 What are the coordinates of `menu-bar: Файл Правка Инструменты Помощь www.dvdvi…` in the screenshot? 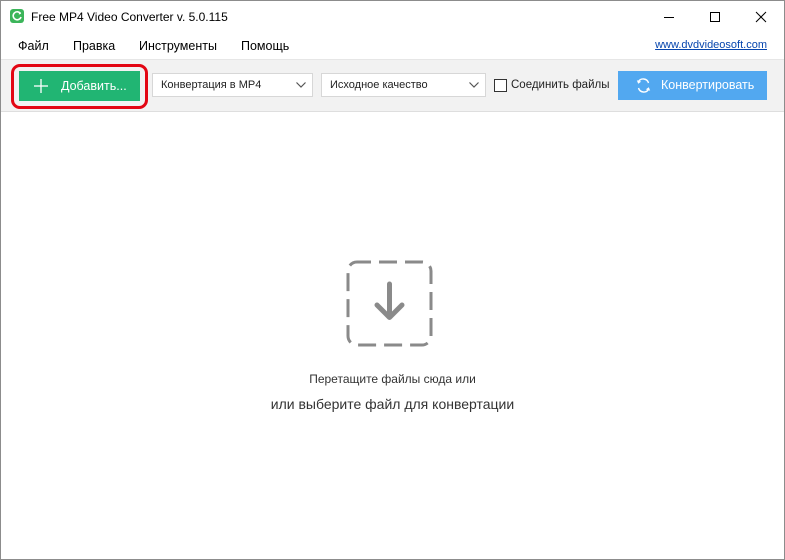 It's located at (392, 45).